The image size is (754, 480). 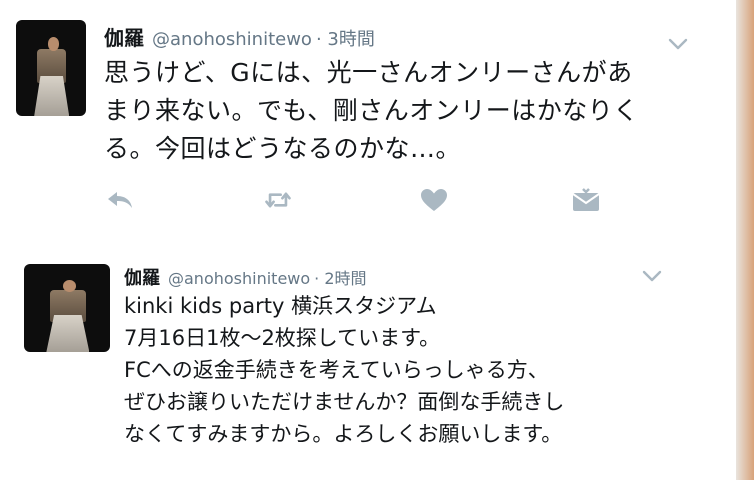 I want to click on tweet-header: 伽羅 @anohoshinitewo · 2時間, so click(x=245, y=277).